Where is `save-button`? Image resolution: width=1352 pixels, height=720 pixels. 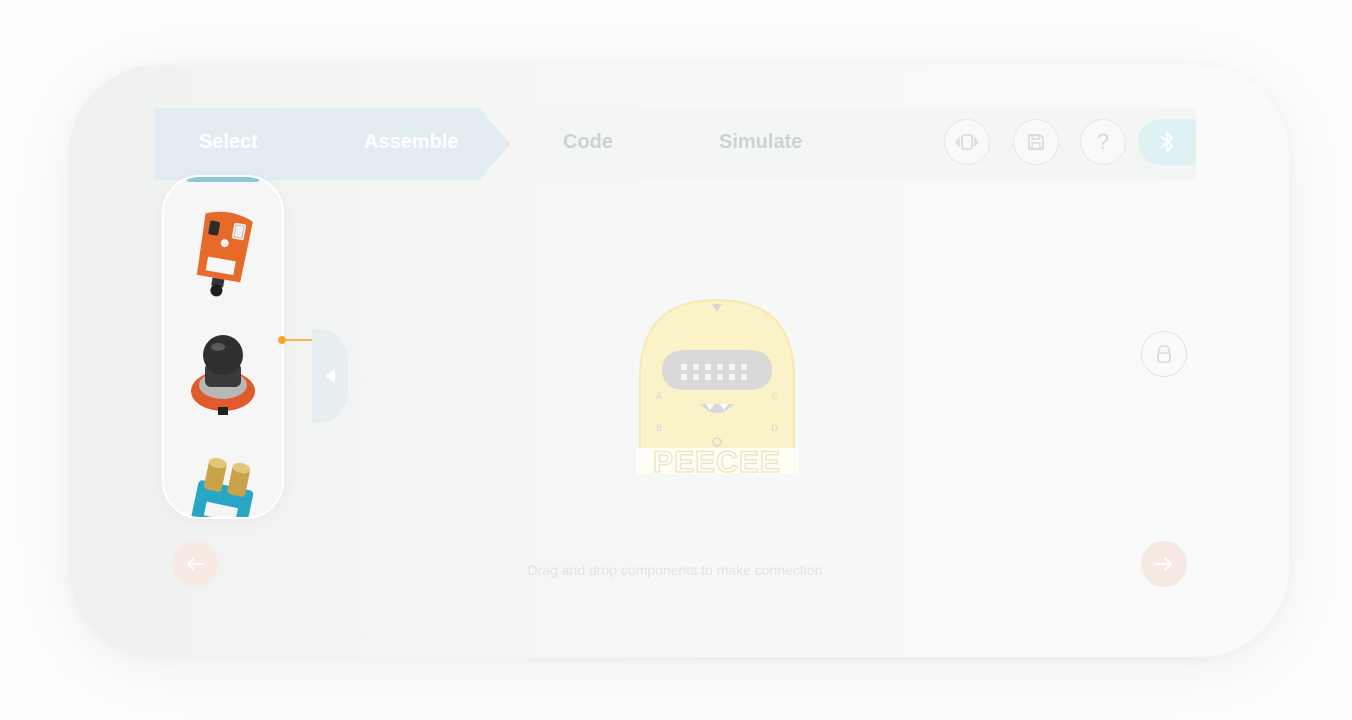 save-button is located at coordinates (1036, 142).